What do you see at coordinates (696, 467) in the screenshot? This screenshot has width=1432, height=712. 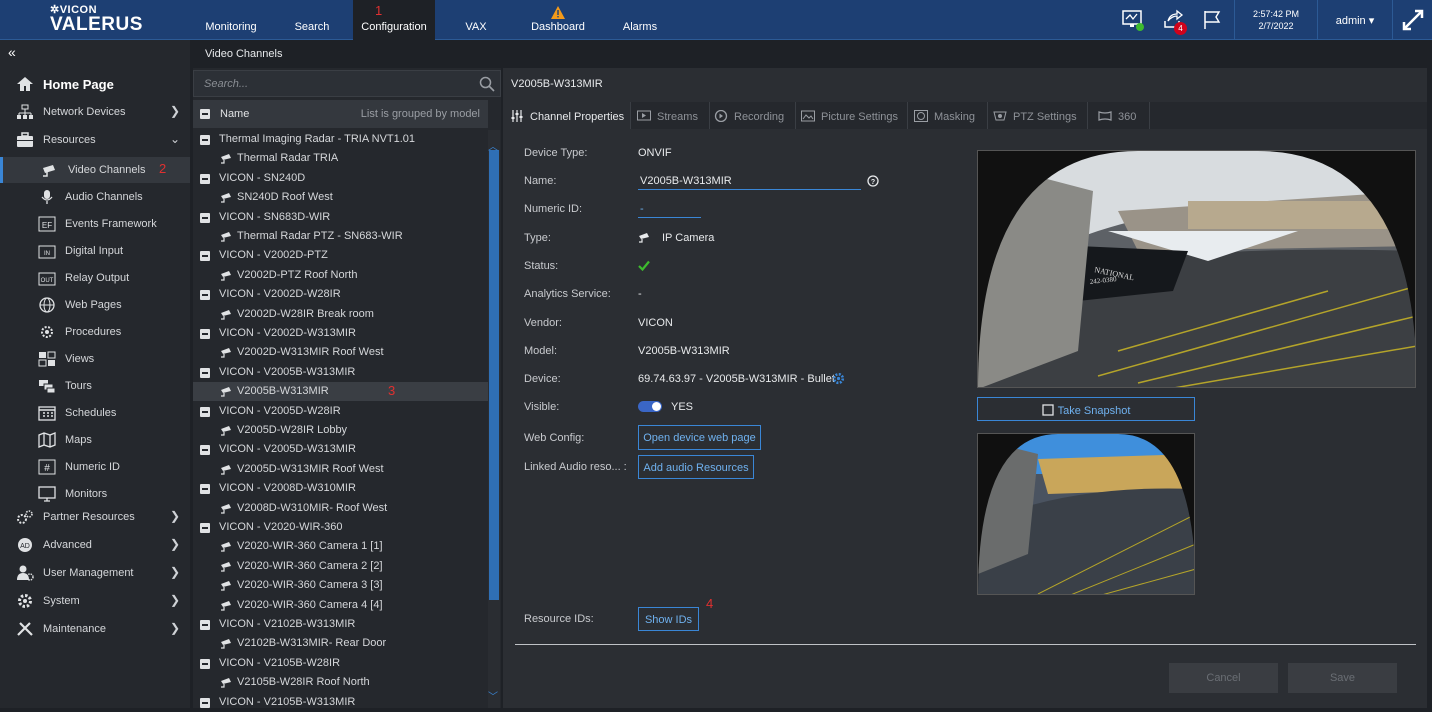 I see `add-audio-resources-button: Add audio Resources` at bounding box center [696, 467].